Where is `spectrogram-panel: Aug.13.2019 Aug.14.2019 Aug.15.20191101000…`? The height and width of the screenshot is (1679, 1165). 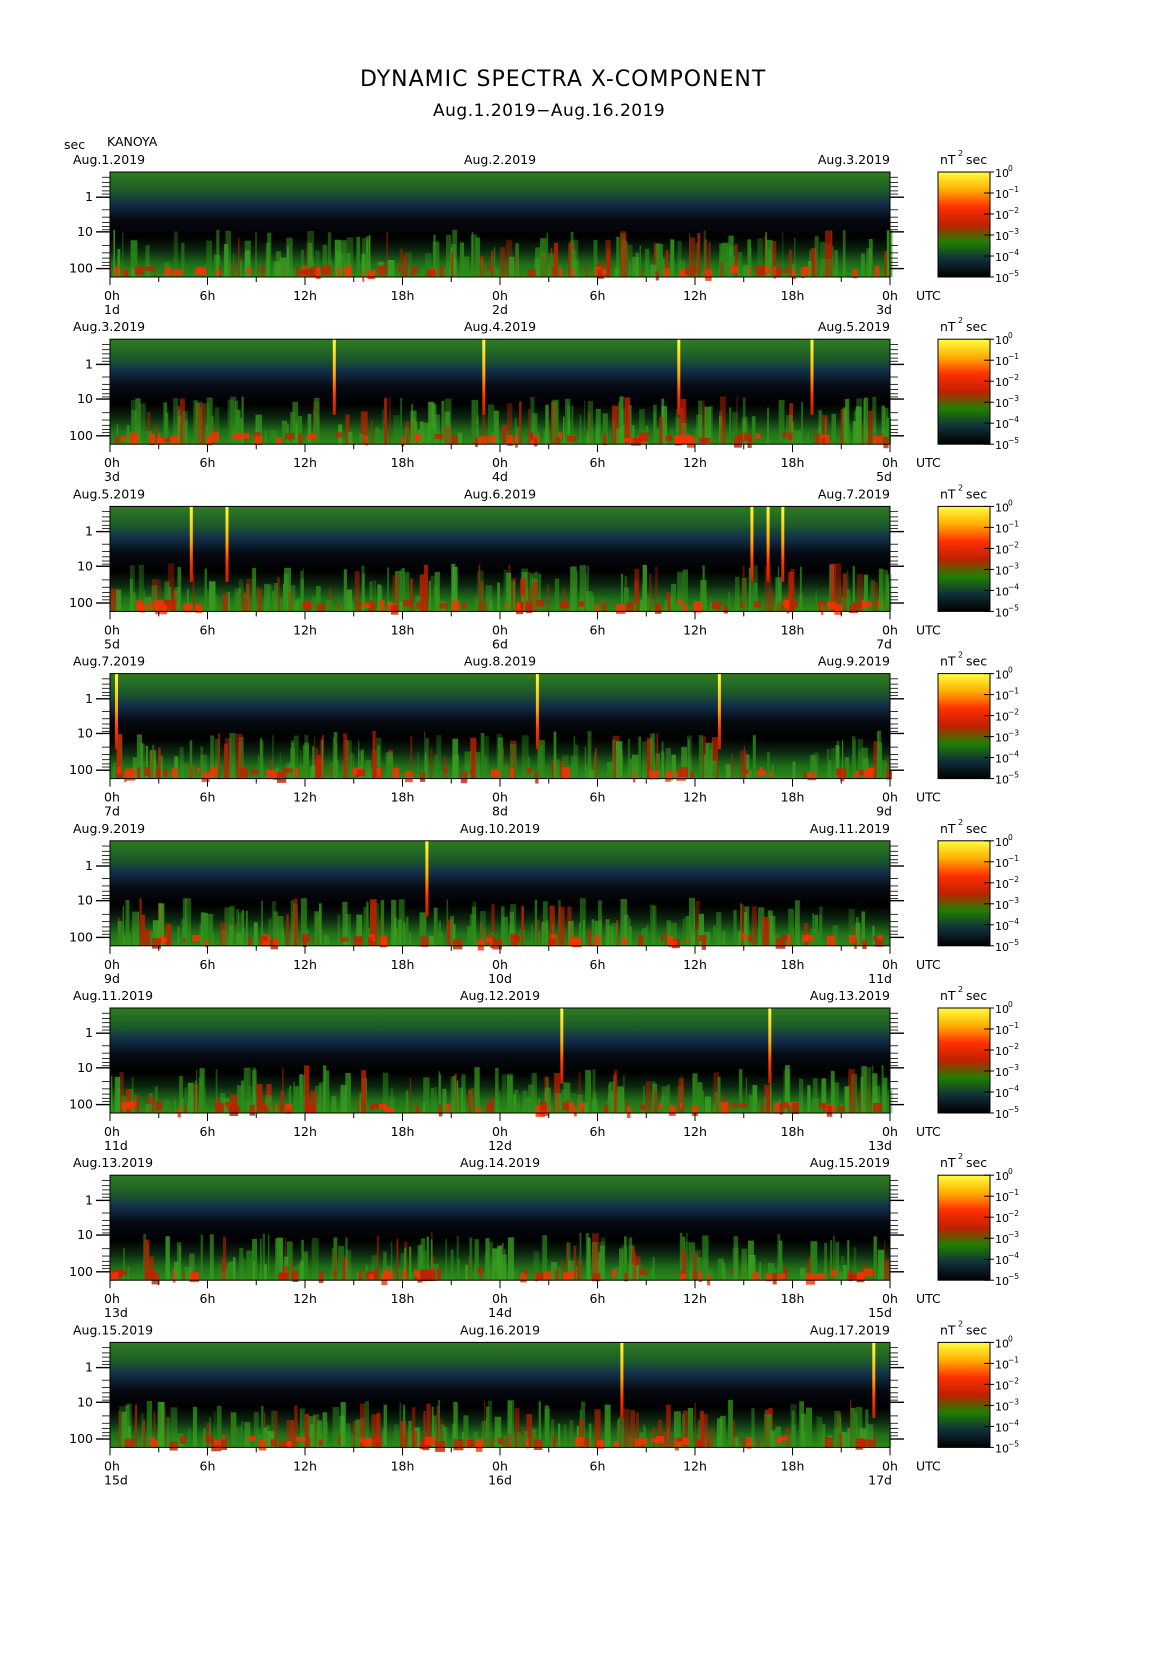 spectrogram-panel: Aug.13.2019 Aug.14.2019 Aug.15.20191101000… is located at coordinates (544, 1236).